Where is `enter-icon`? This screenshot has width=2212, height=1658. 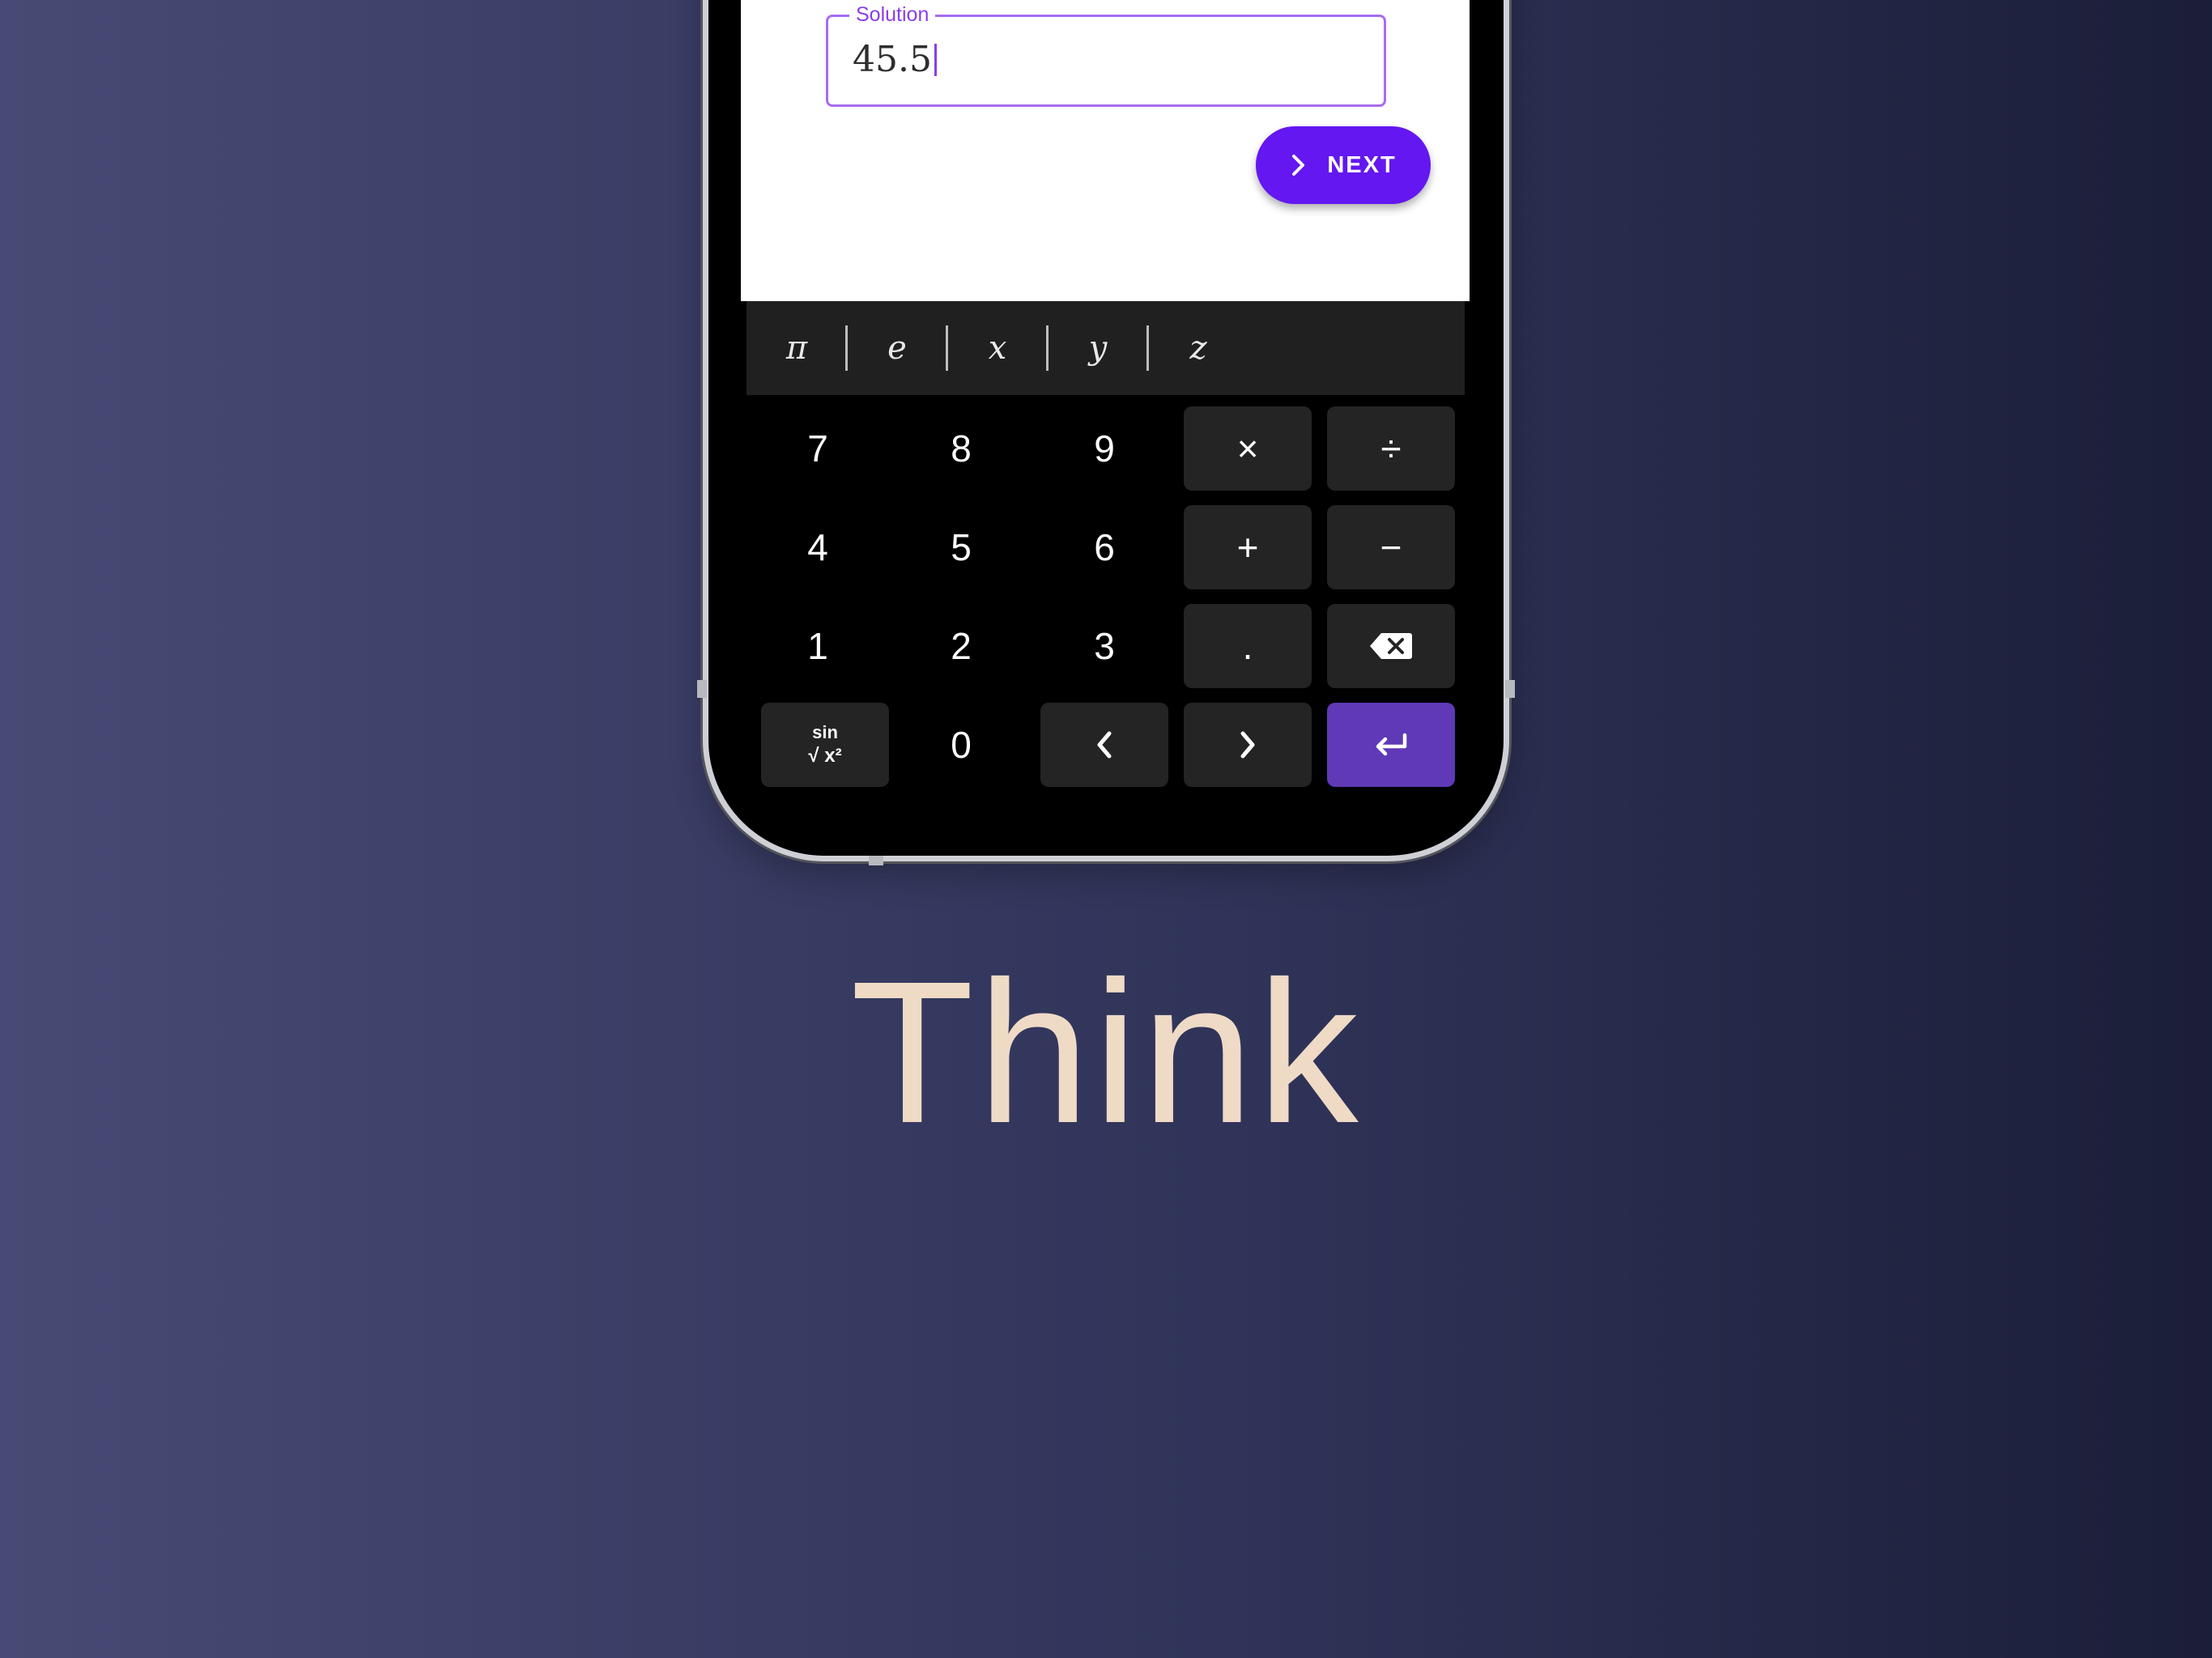 enter-icon is located at coordinates (1391, 744).